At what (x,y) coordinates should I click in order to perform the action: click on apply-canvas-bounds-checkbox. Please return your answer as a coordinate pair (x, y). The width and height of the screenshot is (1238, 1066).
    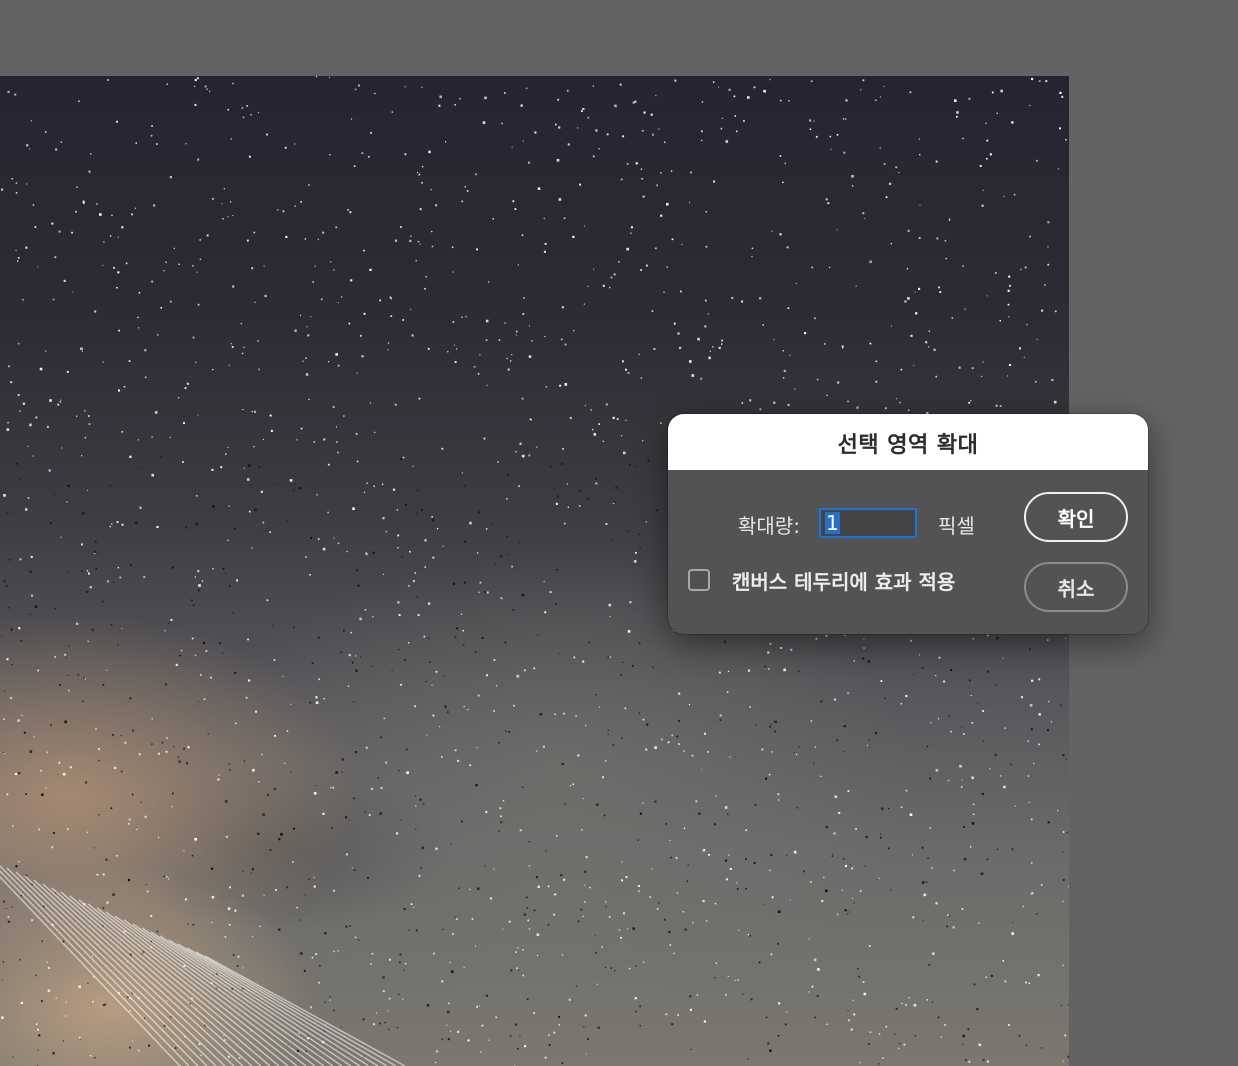
    Looking at the image, I should click on (699, 580).